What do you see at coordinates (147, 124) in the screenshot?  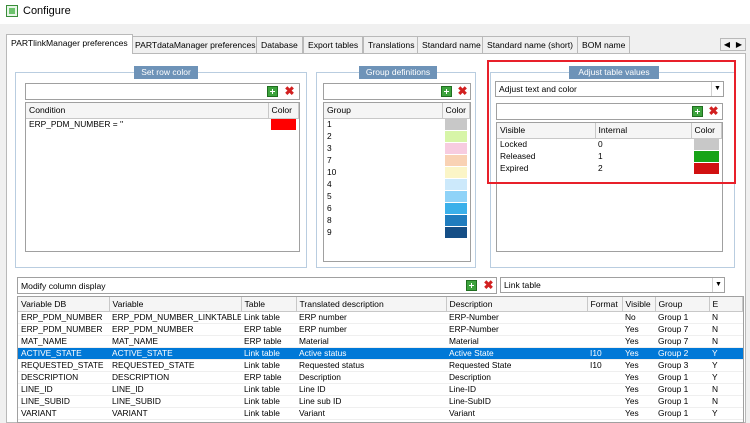 I see `condition-cell: ERP_PDM_NUMBER = ''` at bounding box center [147, 124].